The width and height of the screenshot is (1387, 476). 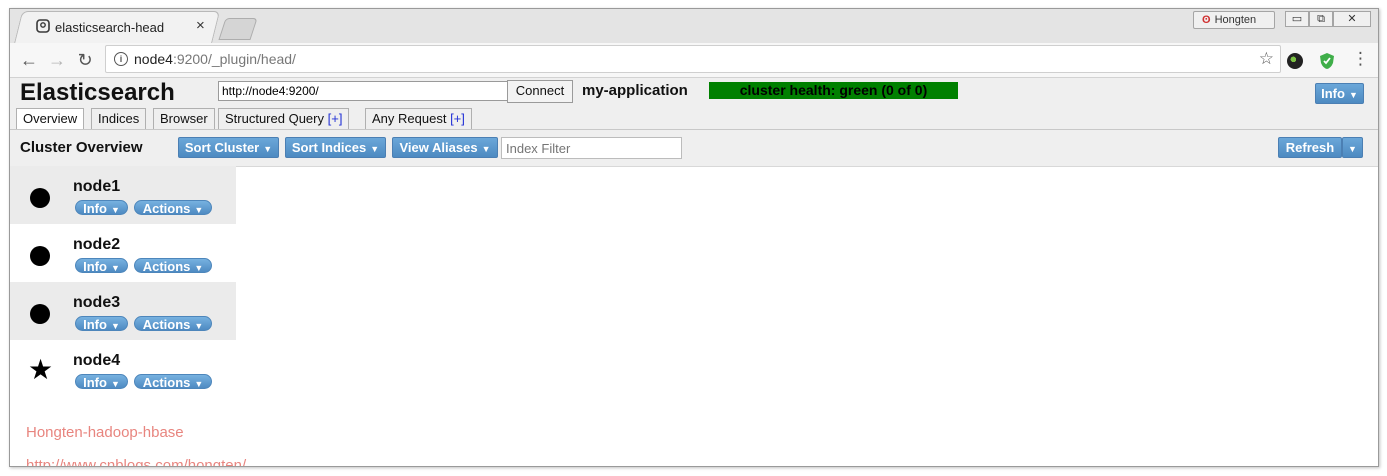 I want to click on new-tab-button, so click(x=238, y=29).